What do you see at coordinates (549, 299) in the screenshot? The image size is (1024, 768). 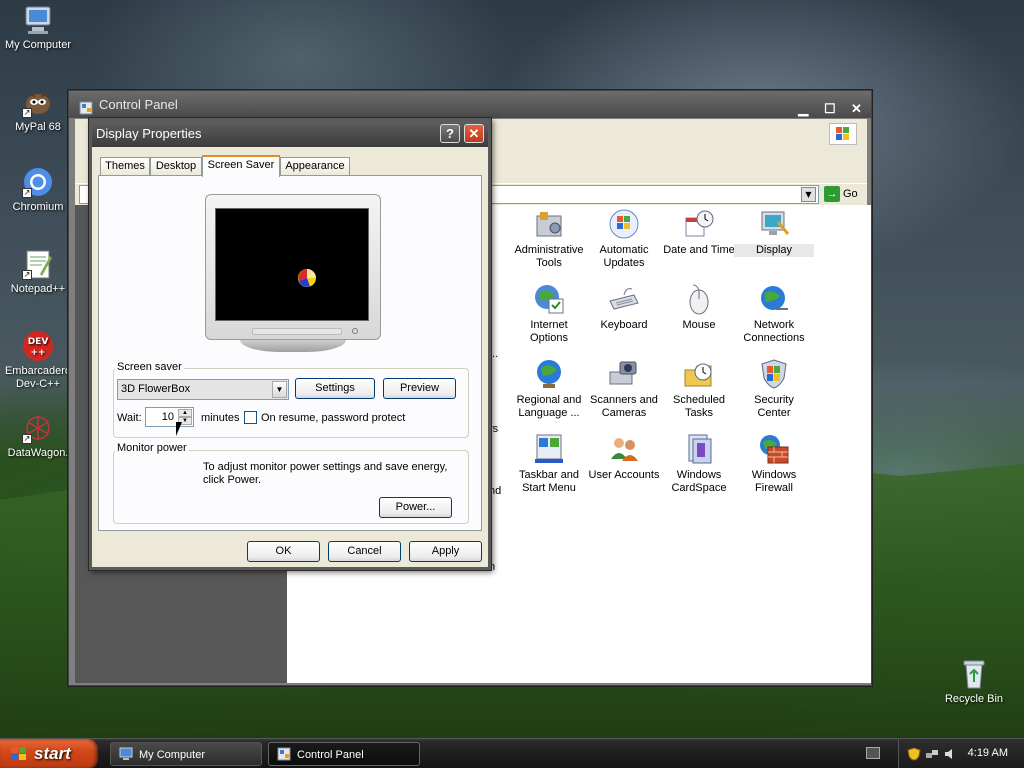 I see `internet-options-icon` at bounding box center [549, 299].